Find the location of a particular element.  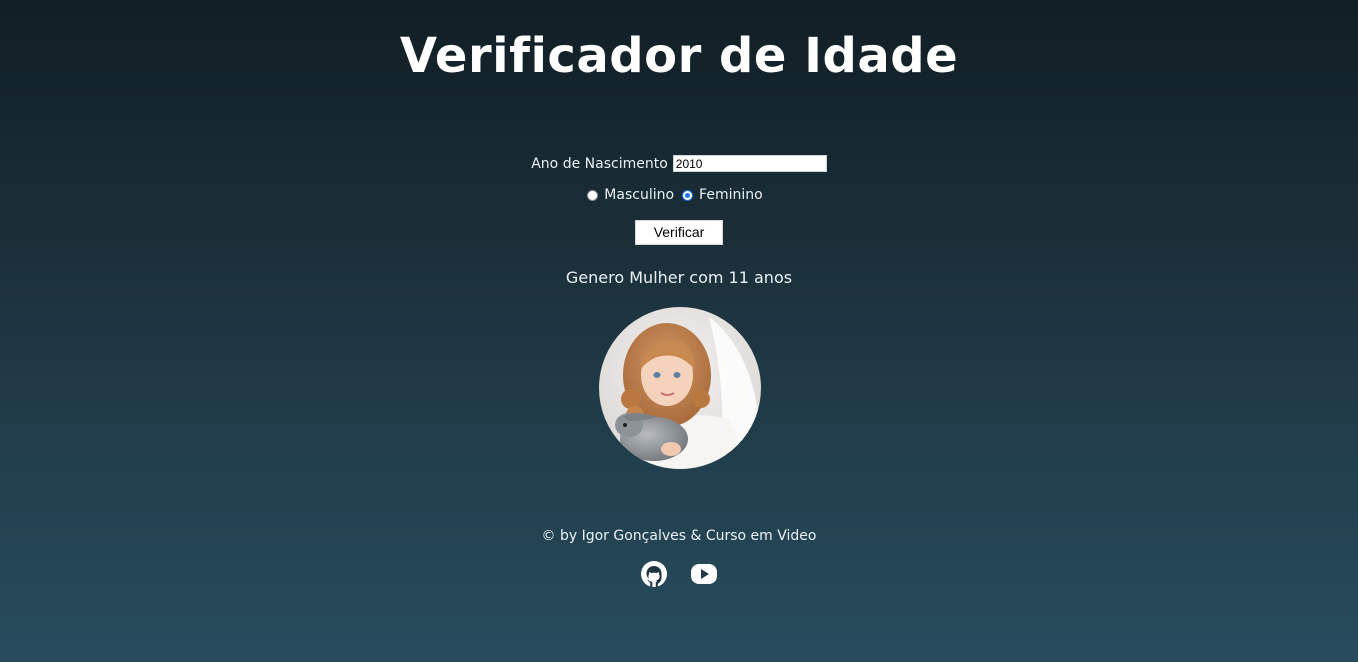

result-photo is located at coordinates (680, 388).